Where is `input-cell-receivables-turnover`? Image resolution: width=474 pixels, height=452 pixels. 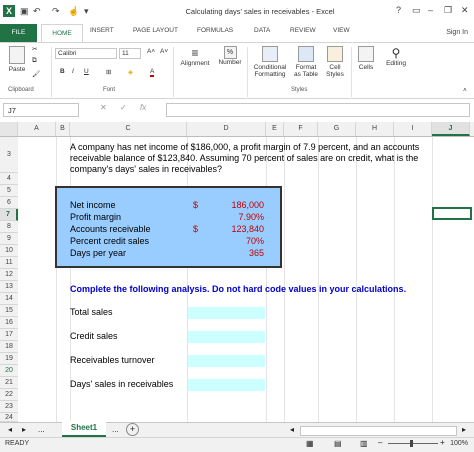 input-cell-receivables-turnover is located at coordinates (226, 361).